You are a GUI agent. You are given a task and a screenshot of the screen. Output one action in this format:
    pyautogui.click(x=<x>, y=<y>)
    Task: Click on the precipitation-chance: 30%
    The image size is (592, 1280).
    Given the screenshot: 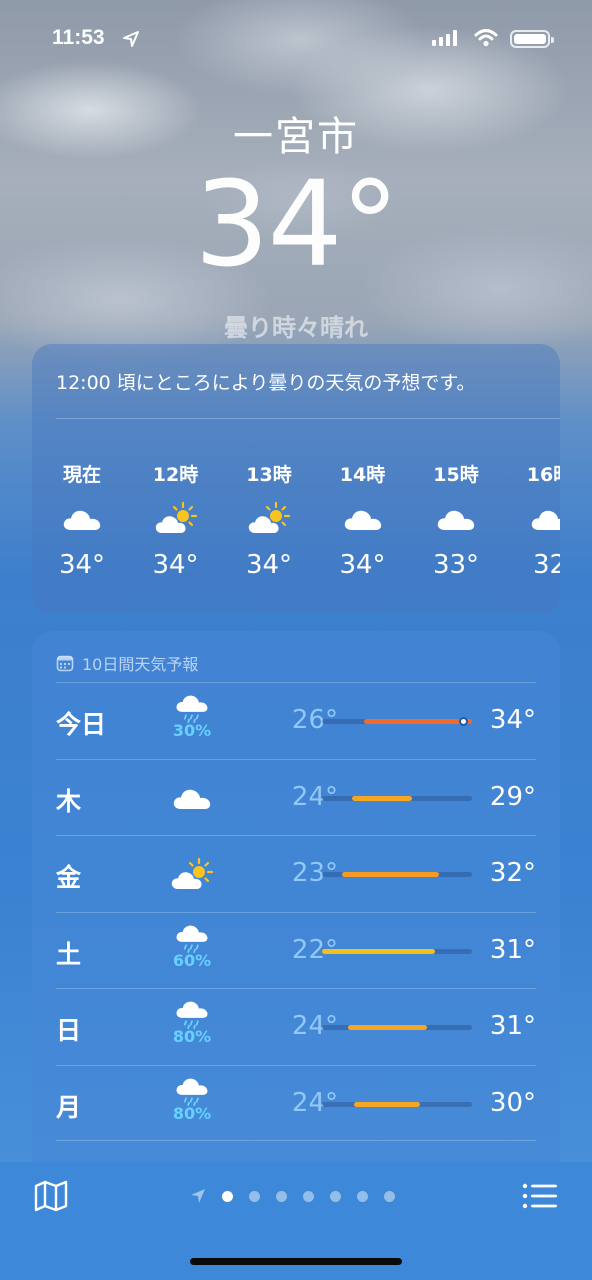 What is the action you would take?
    pyautogui.click(x=192, y=730)
    